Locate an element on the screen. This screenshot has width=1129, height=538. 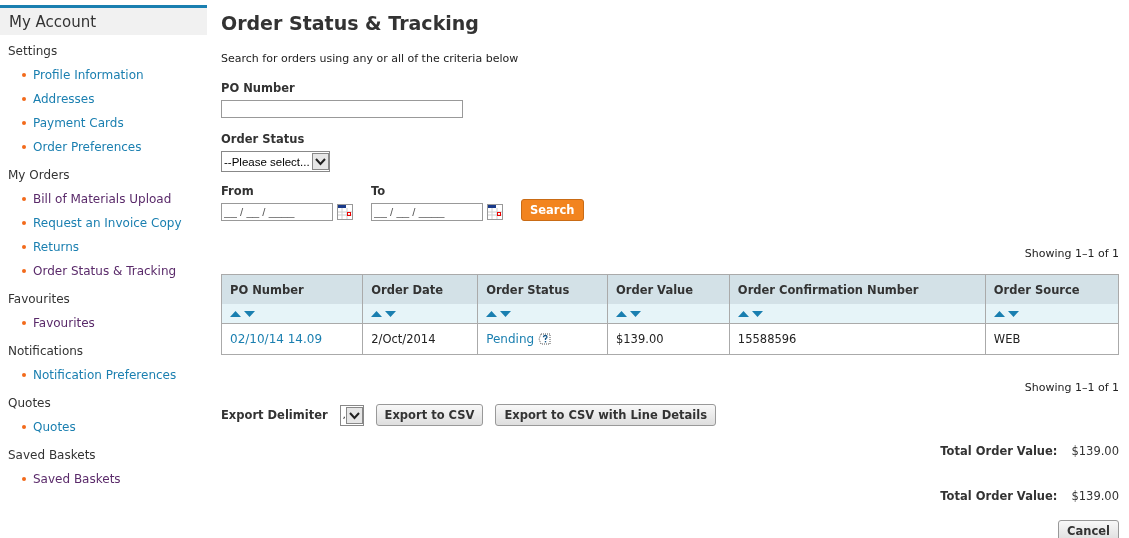
field-label: Order Status is located at coordinates (263, 139).